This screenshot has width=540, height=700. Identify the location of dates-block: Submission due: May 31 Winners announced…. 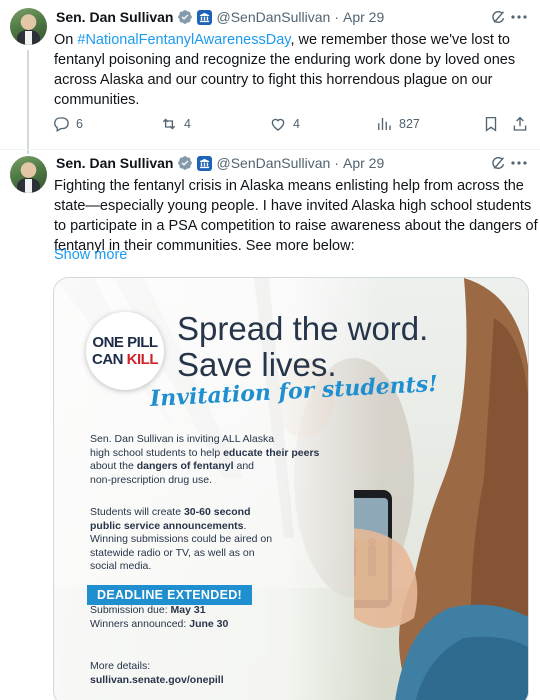
(159, 617).